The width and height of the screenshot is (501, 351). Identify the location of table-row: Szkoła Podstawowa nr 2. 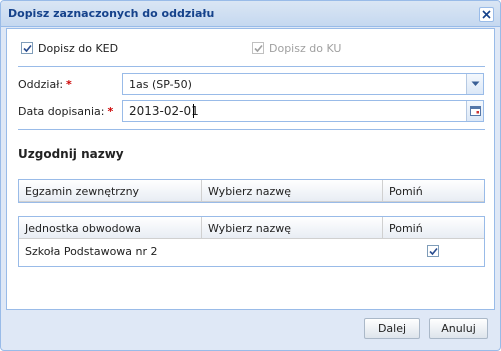
(251, 251).